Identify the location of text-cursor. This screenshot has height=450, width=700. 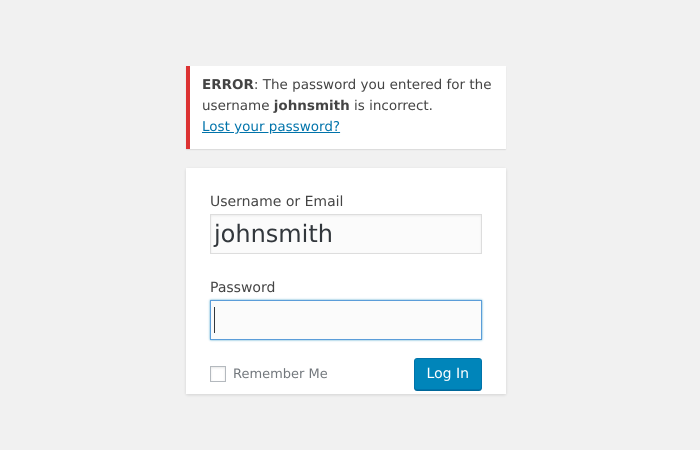
(214, 320).